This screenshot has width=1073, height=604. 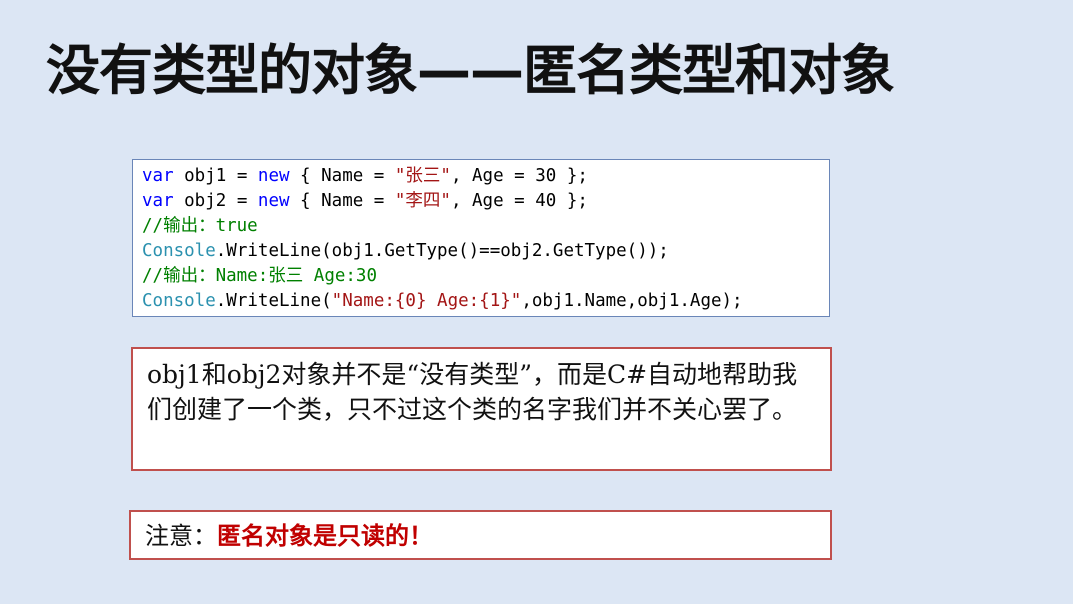 I want to click on code-comment: //输出：Name:张三 Age:30, so click(x=260, y=276).